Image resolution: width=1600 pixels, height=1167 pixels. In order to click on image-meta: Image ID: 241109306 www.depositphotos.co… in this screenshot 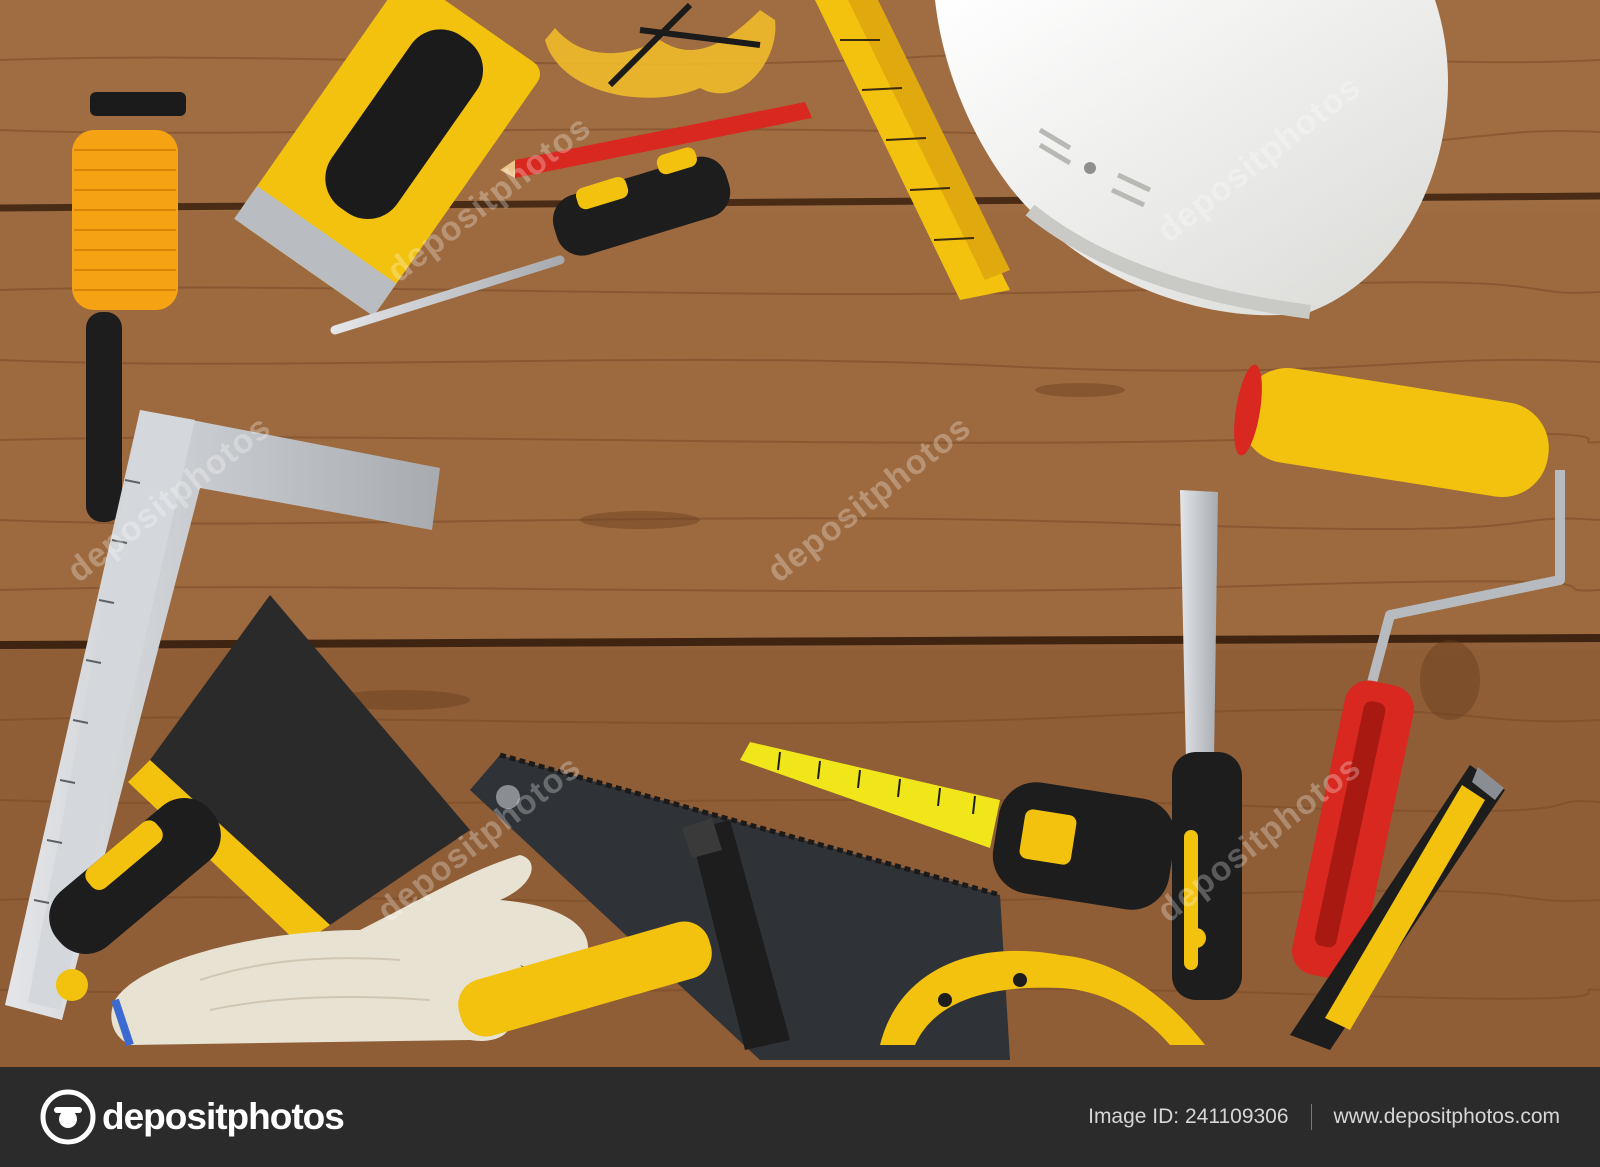, I will do `click(1324, 1117)`.